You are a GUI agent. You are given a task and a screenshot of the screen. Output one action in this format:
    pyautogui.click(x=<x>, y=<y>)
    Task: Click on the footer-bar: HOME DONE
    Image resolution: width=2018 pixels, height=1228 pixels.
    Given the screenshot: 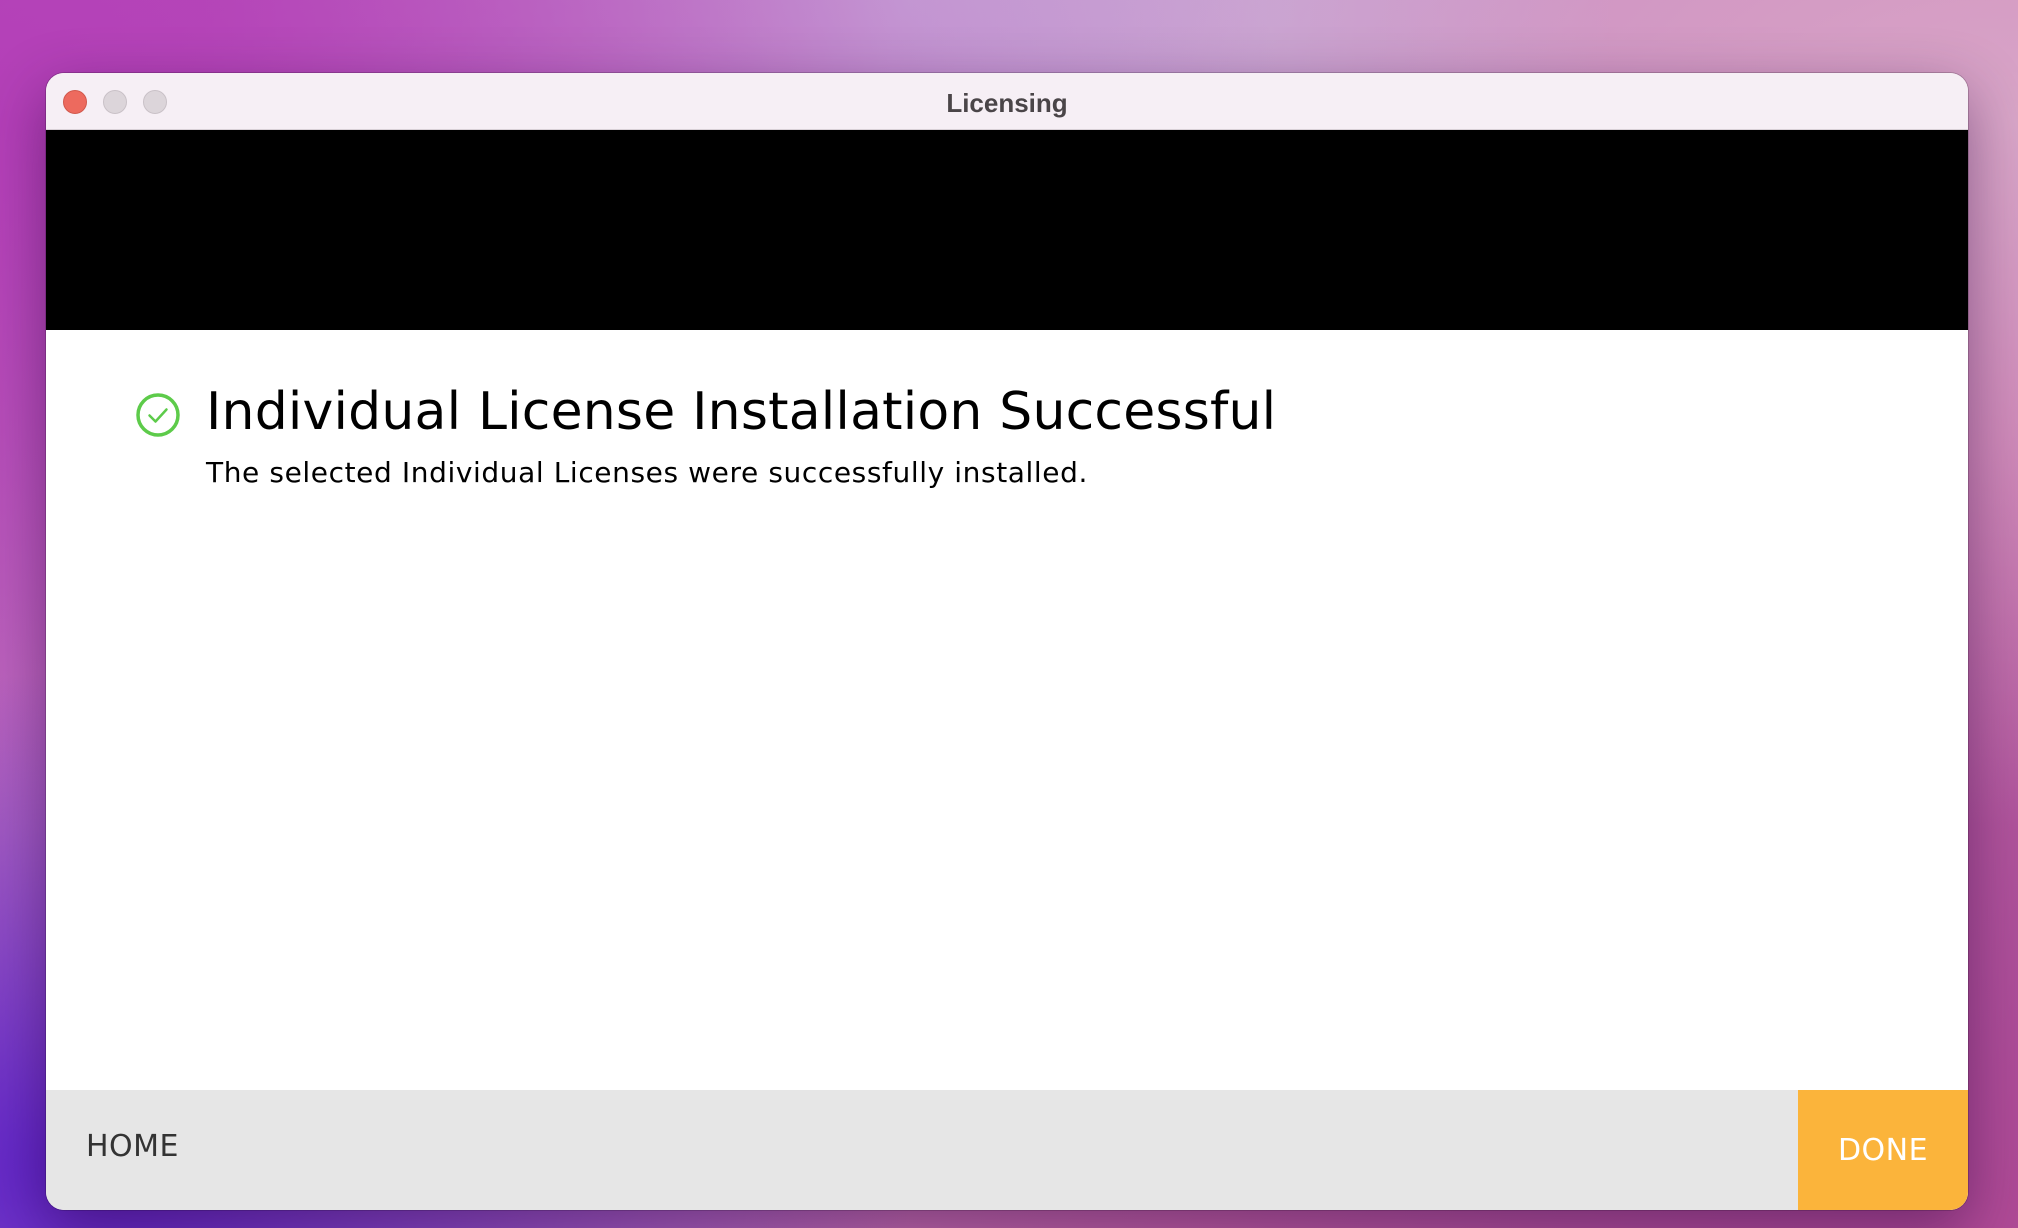 What is the action you would take?
    pyautogui.click(x=1007, y=1150)
    